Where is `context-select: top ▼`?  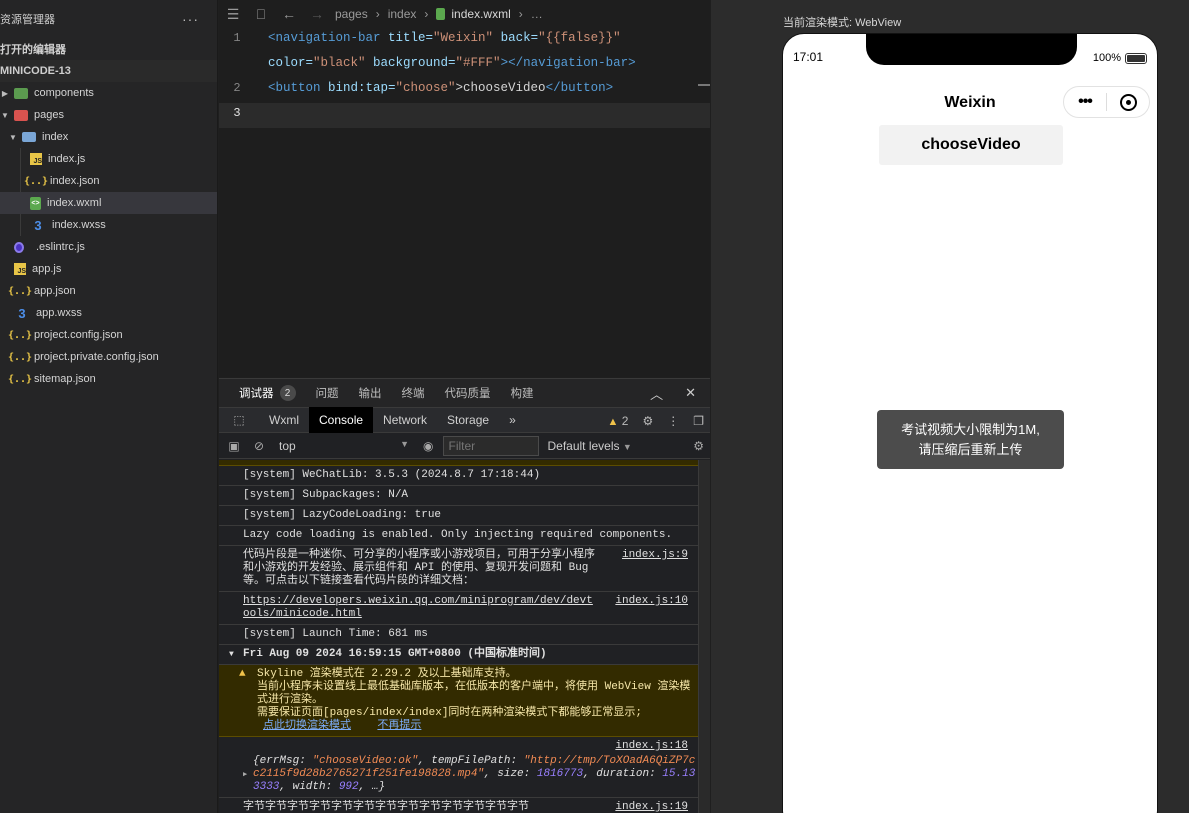
context-select: top ▼ is located at coordinates (347, 446).